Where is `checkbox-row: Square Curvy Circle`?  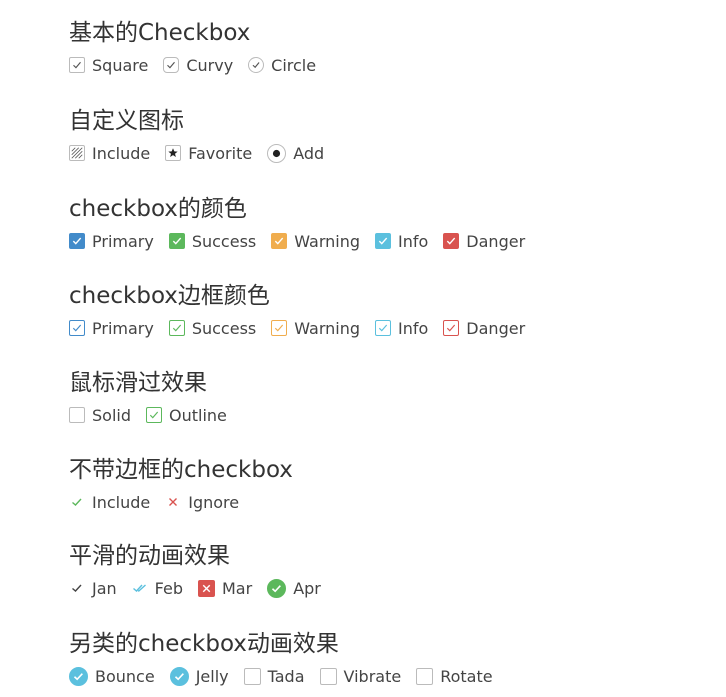 checkbox-row: Square Curvy Circle is located at coordinates (200, 65).